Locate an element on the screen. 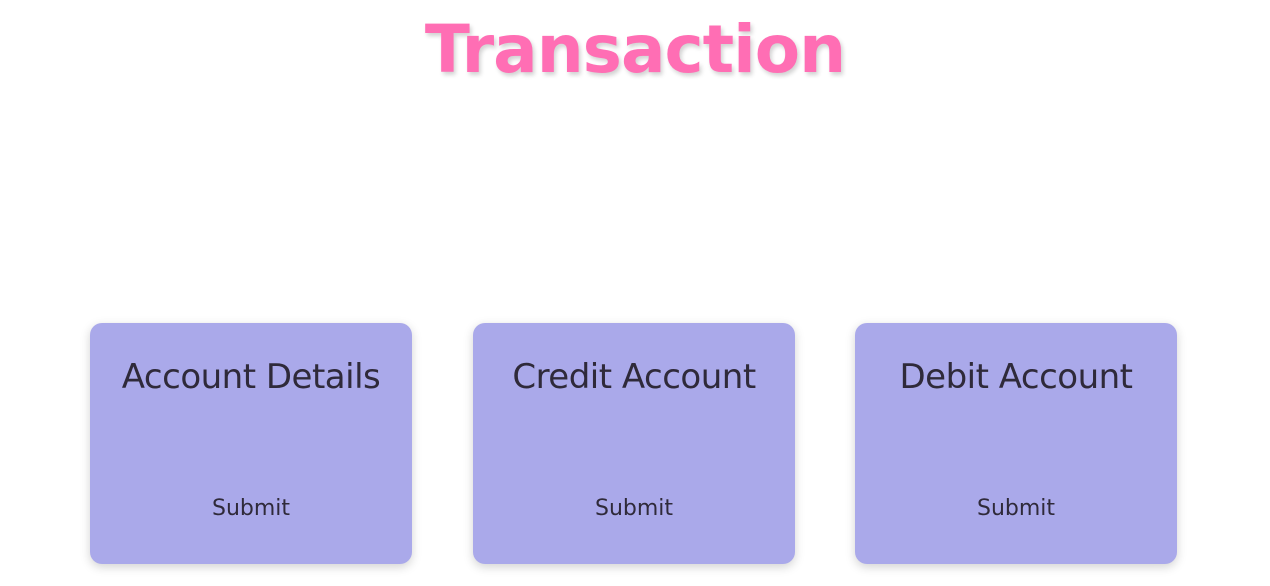 This screenshot has width=1270, height=586. credit-account-card: Credit Account Submit is located at coordinates (634, 443).